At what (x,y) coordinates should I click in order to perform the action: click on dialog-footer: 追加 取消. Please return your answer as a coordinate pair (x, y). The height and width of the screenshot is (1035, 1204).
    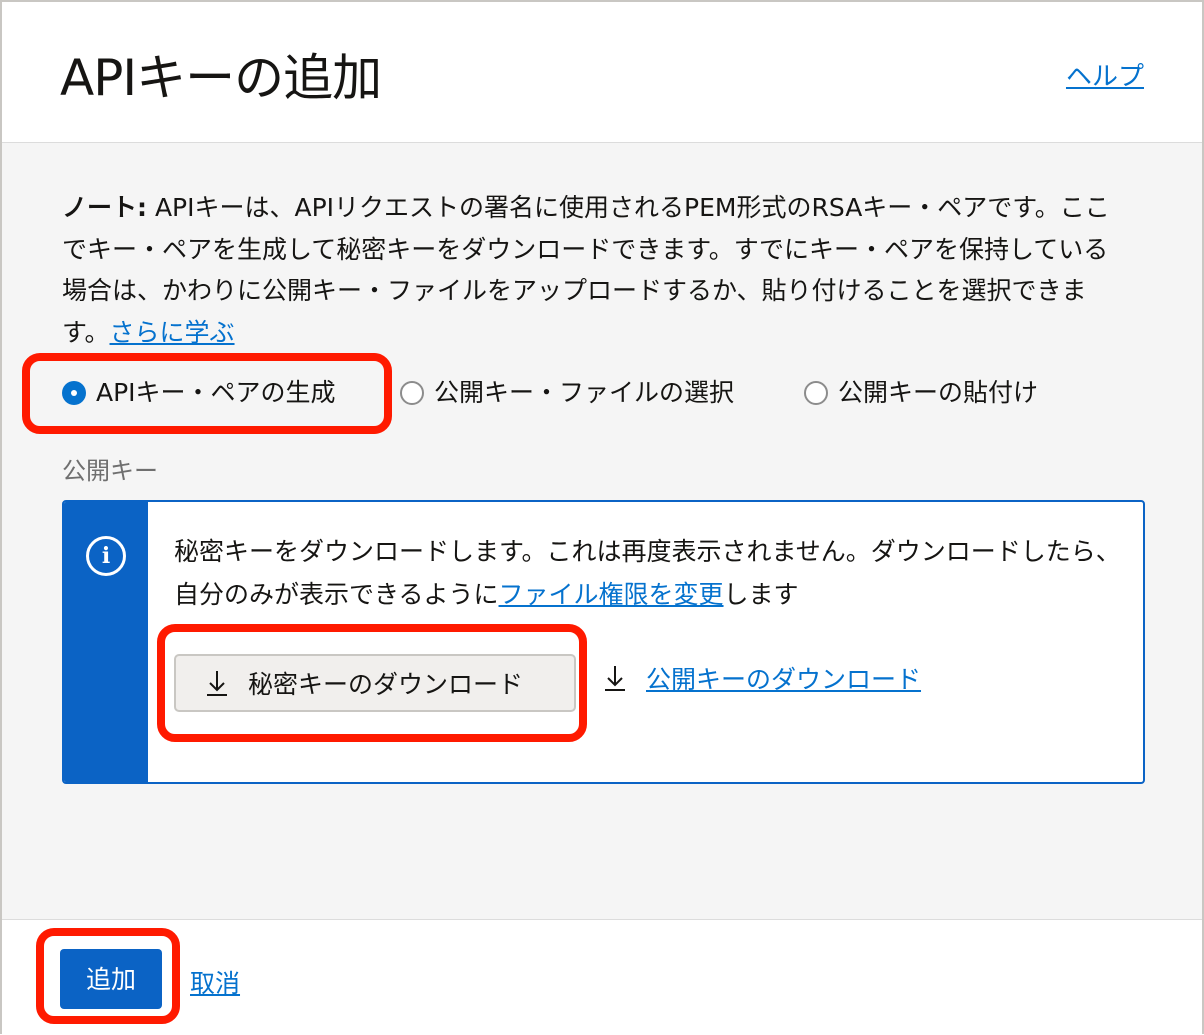
    Looking at the image, I should click on (602, 977).